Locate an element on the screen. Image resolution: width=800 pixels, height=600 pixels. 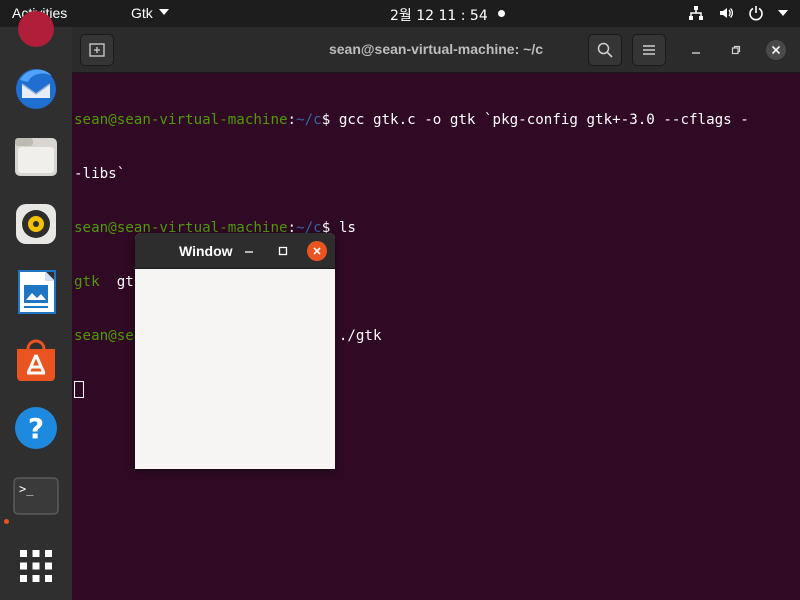
maximize-button is located at coordinates (736, 50).